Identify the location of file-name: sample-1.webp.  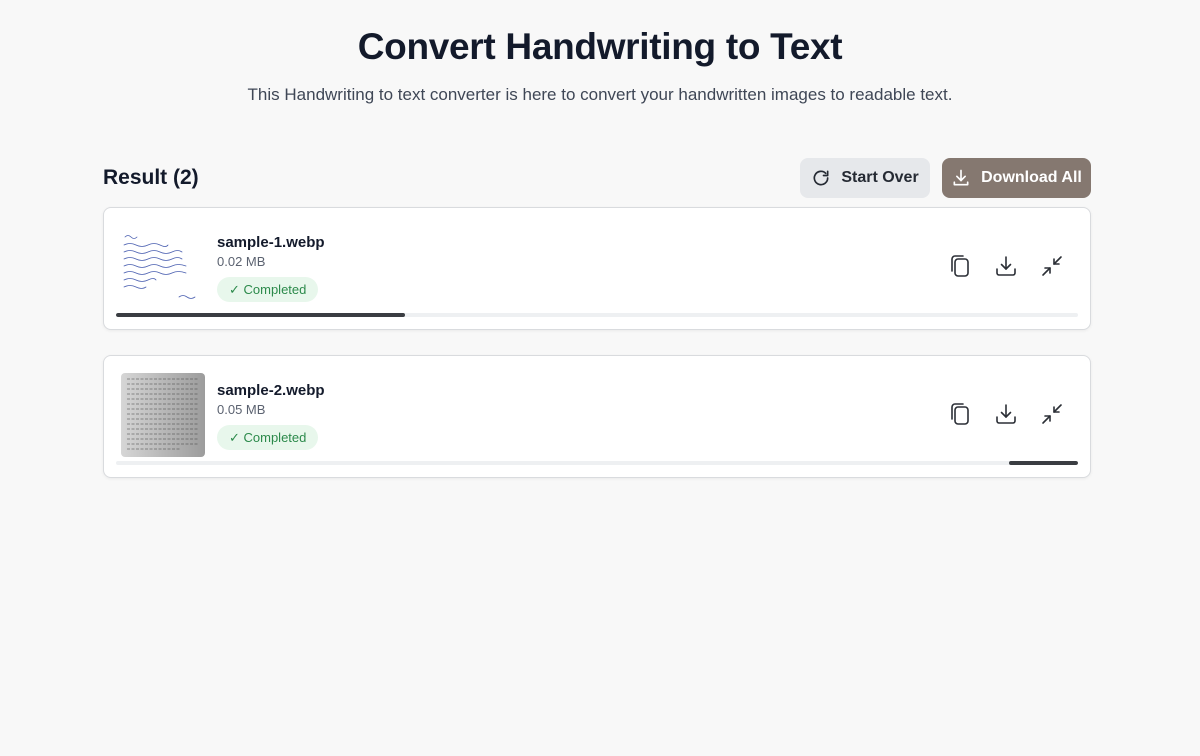
(271, 242).